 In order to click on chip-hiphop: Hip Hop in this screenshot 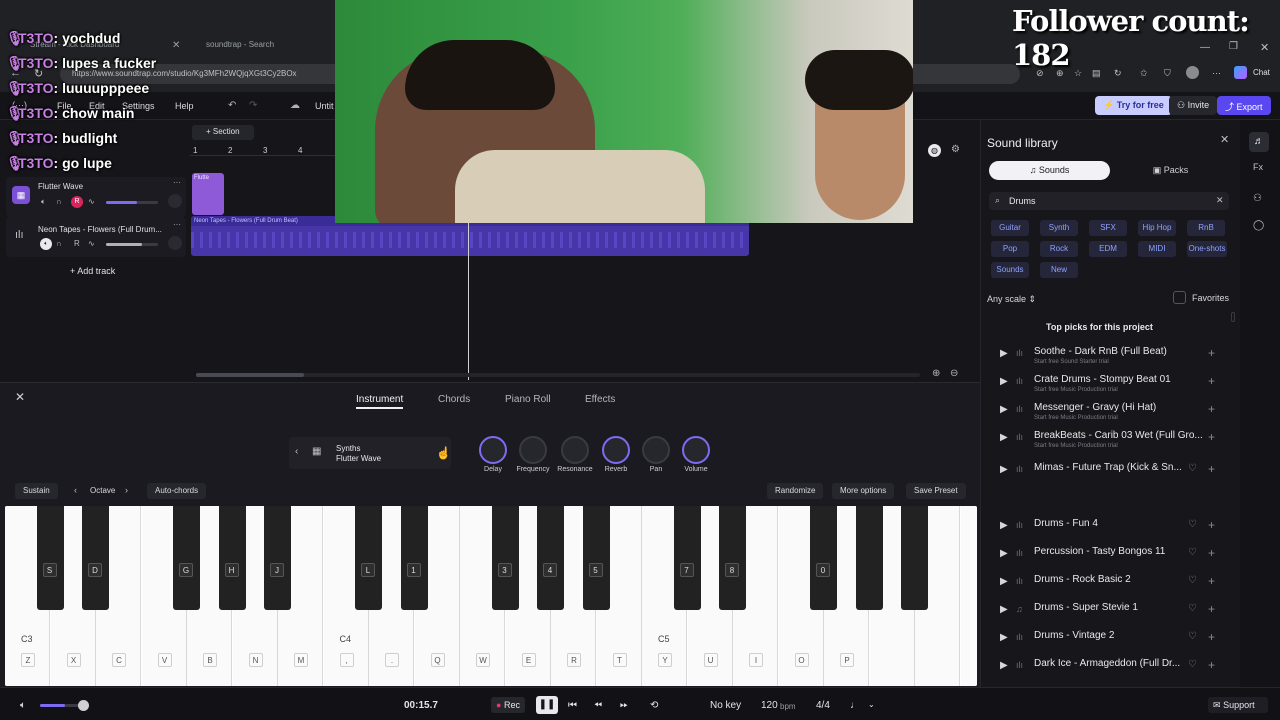, I will do `click(1157, 228)`.